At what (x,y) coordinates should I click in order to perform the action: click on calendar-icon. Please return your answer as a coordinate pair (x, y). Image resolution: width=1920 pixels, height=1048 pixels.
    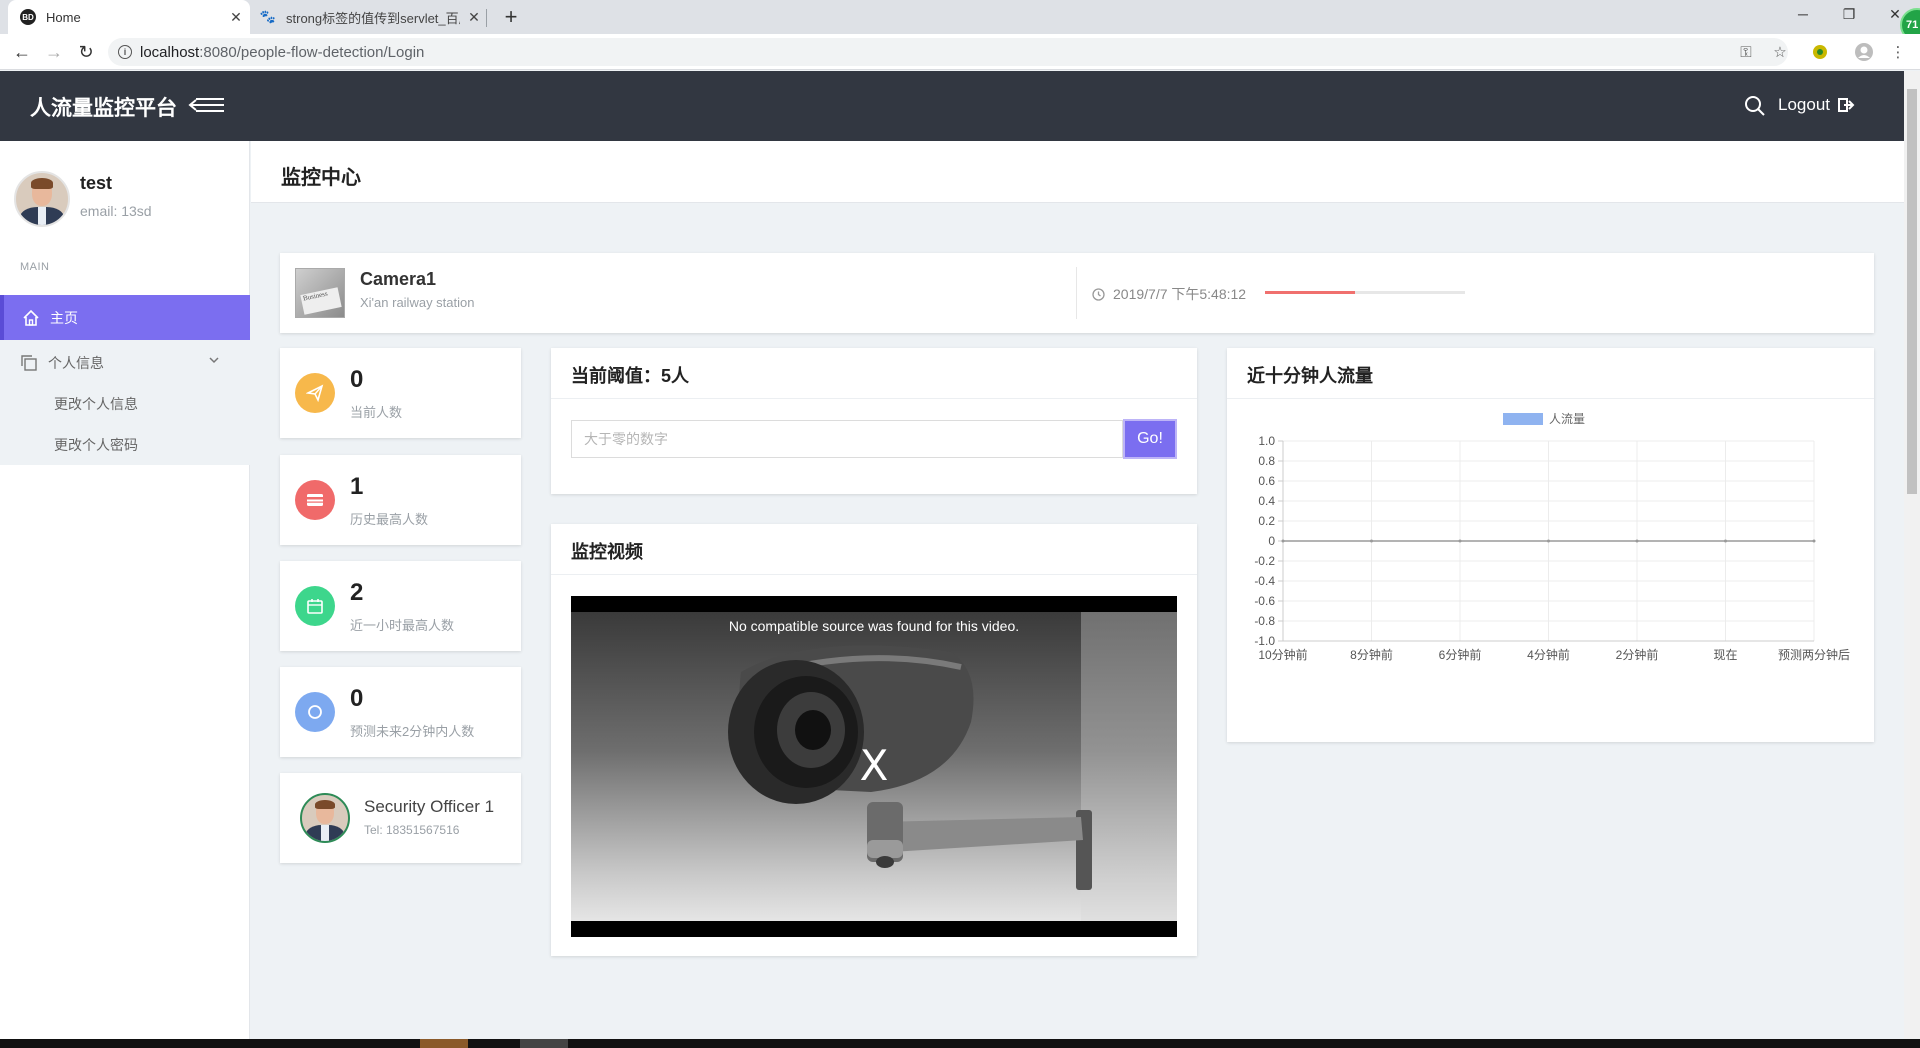
    Looking at the image, I should click on (315, 606).